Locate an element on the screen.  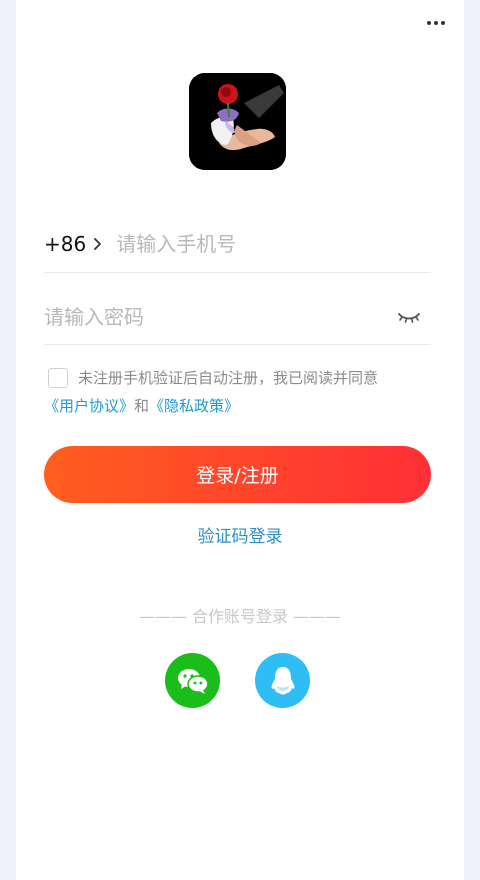
password-input is located at coordinates (220, 317).